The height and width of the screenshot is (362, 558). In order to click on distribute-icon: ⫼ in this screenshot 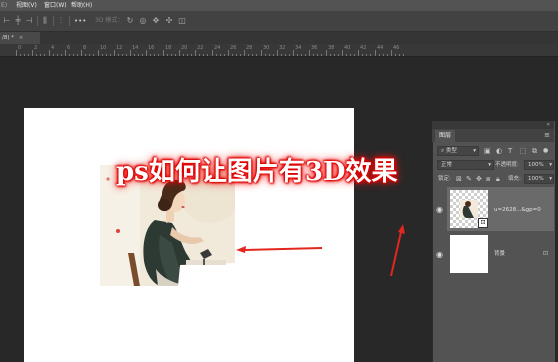, I will do `click(45, 21)`.